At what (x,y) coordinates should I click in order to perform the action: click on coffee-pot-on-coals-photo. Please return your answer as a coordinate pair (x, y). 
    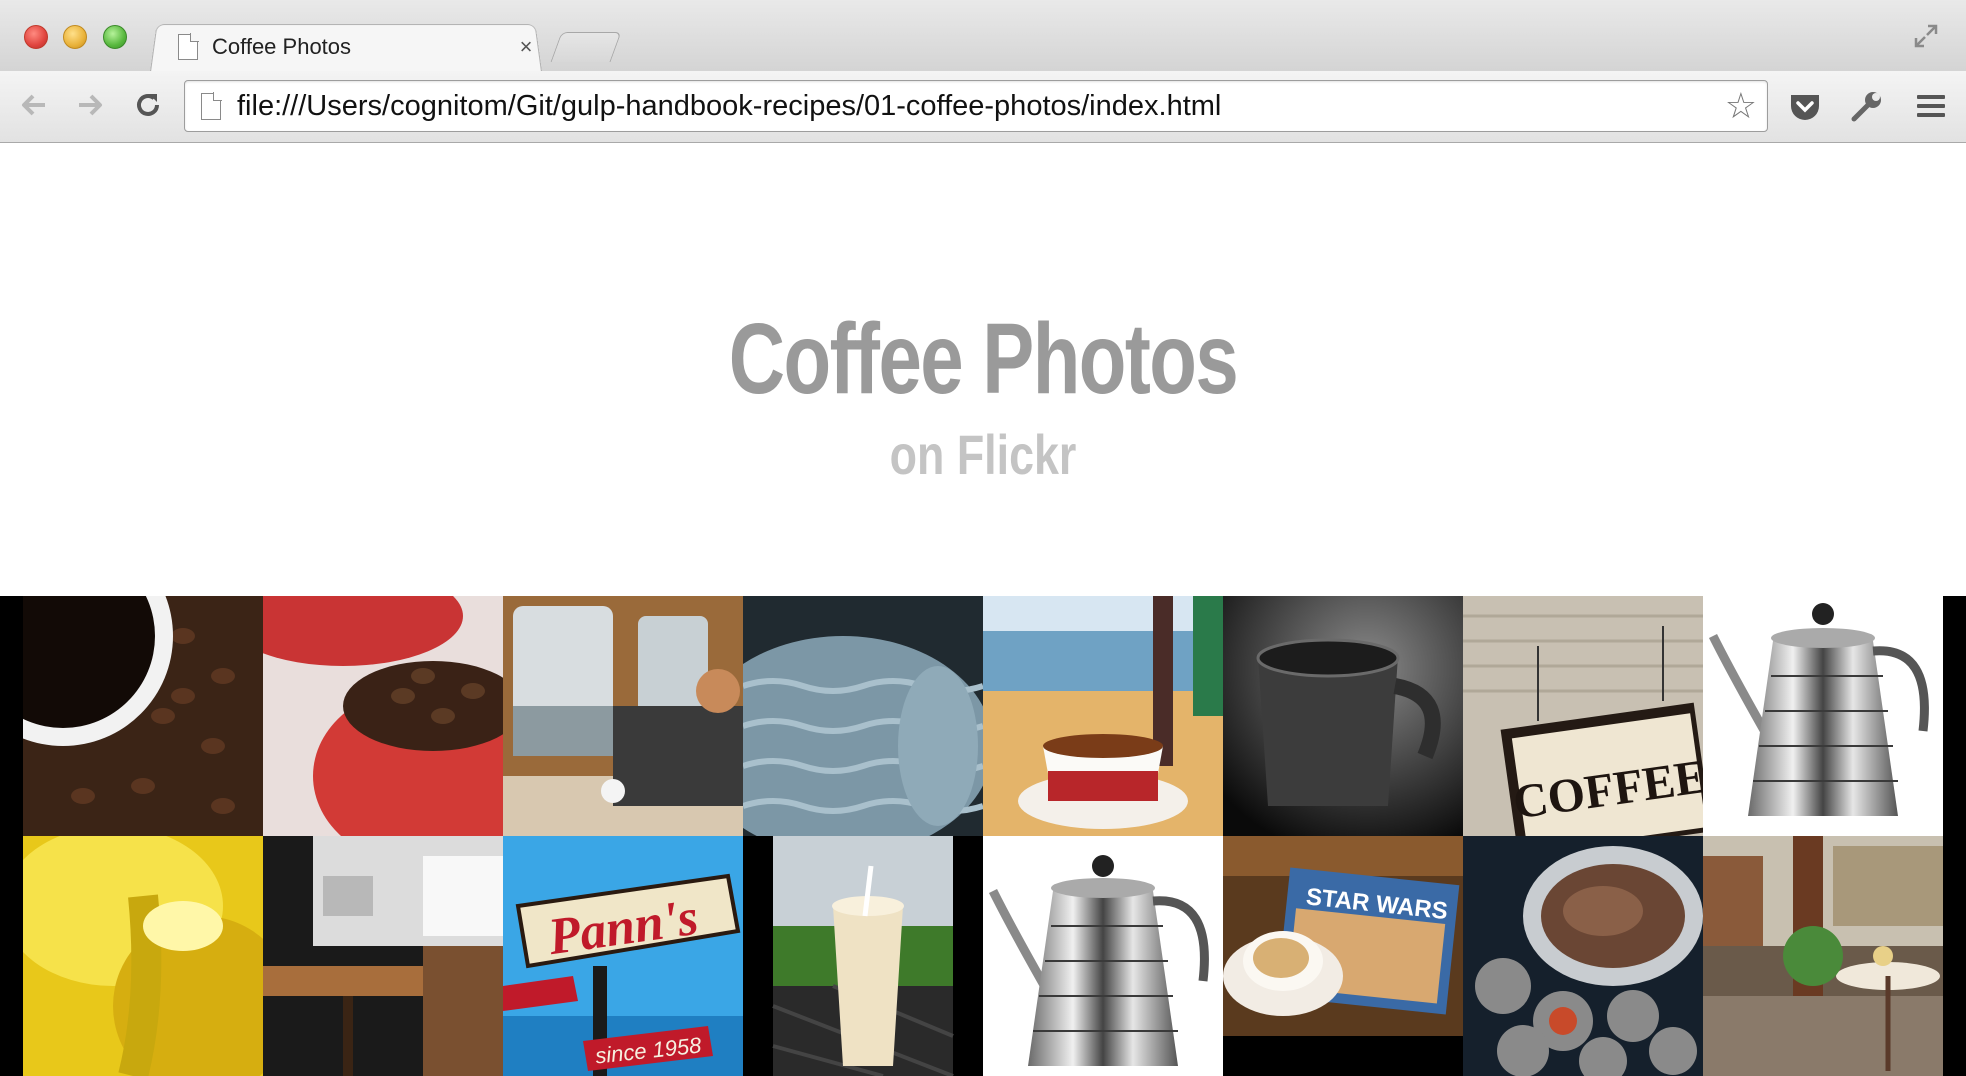
    Looking at the image, I should click on (1583, 956).